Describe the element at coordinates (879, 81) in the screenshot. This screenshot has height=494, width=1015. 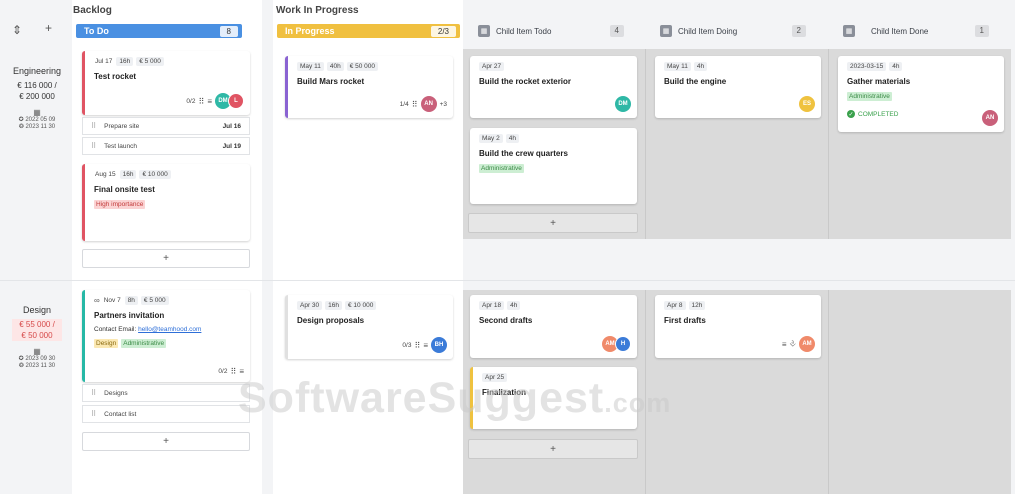
I see `card-title: Gather materials` at that location.